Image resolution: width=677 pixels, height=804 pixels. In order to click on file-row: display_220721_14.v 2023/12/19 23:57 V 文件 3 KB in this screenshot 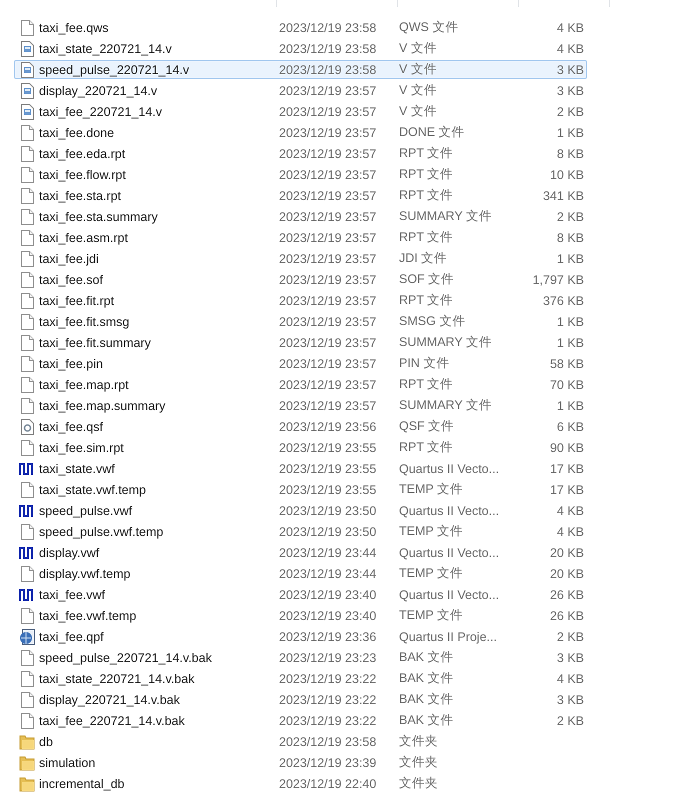, I will do `click(300, 90)`.